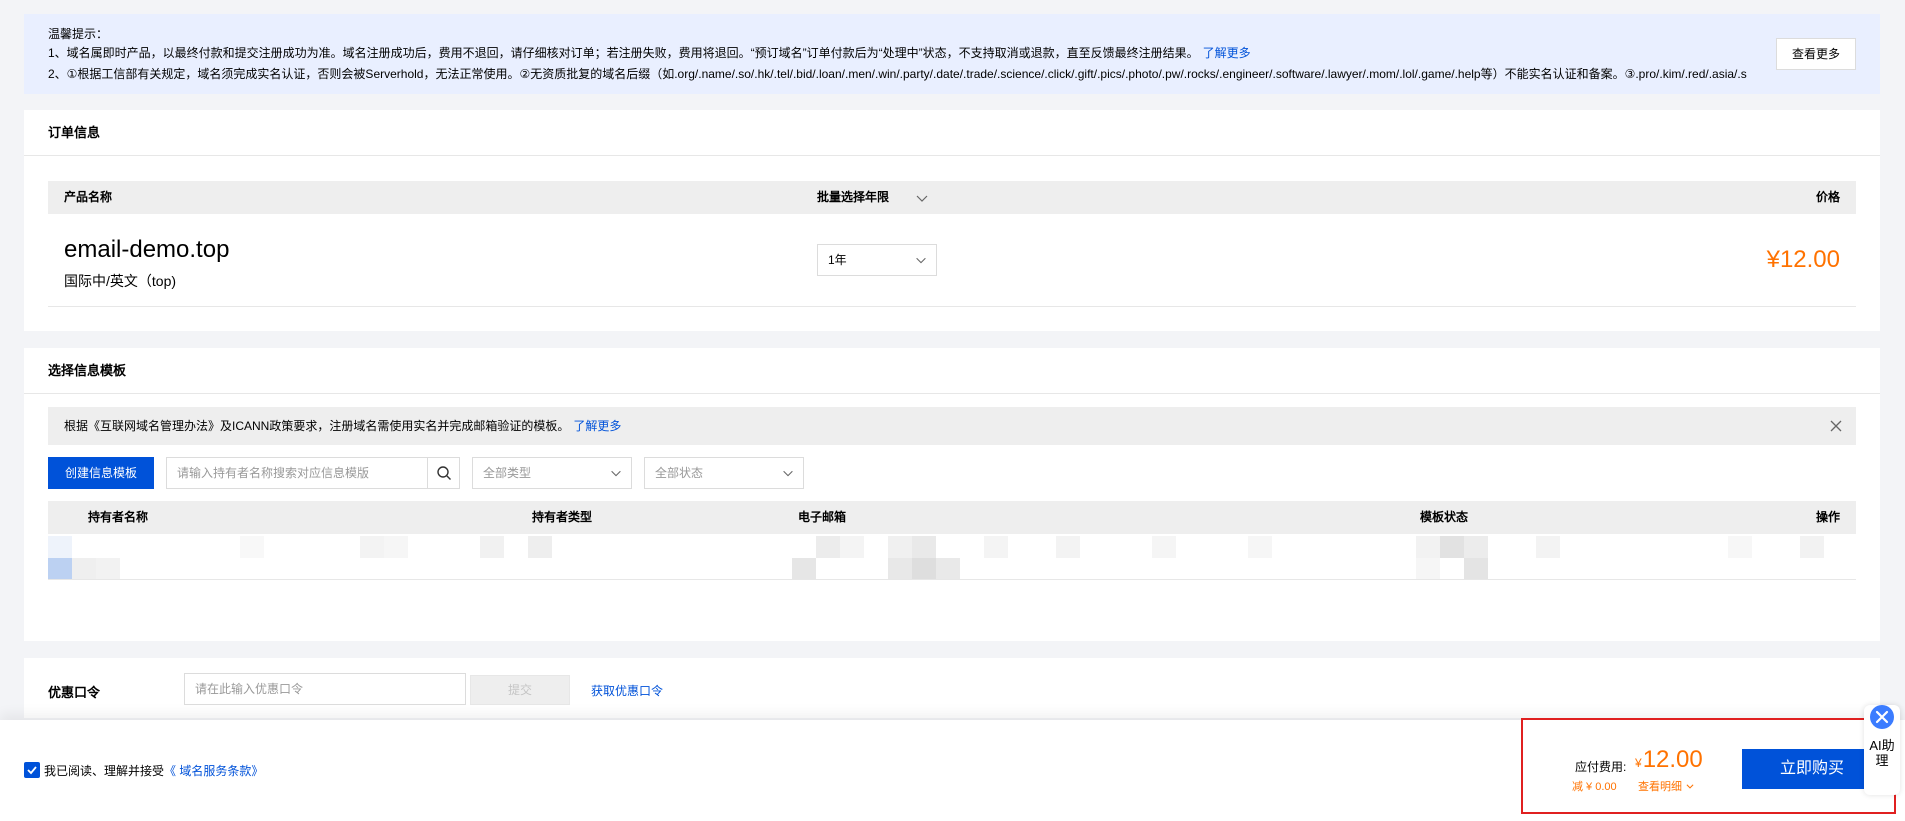  What do you see at coordinates (78, 34) in the screenshot?
I see `notice-title: 温馨提示：` at bounding box center [78, 34].